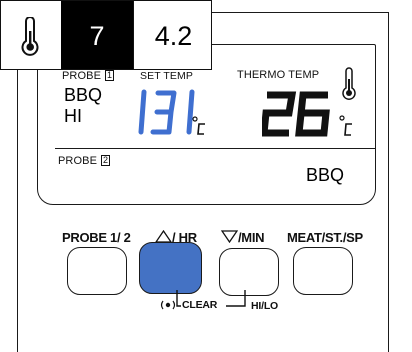  What do you see at coordinates (215, 148) in the screenshot?
I see `lcd-divider` at bounding box center [215, 148].